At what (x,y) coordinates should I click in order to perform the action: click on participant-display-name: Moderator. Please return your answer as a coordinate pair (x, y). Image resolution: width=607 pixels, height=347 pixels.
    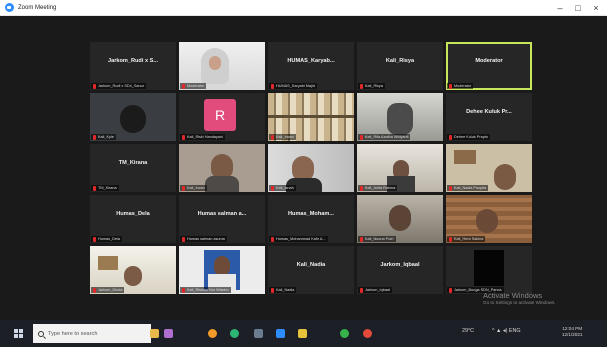
    Looking at the image, I should click on (489, 61).